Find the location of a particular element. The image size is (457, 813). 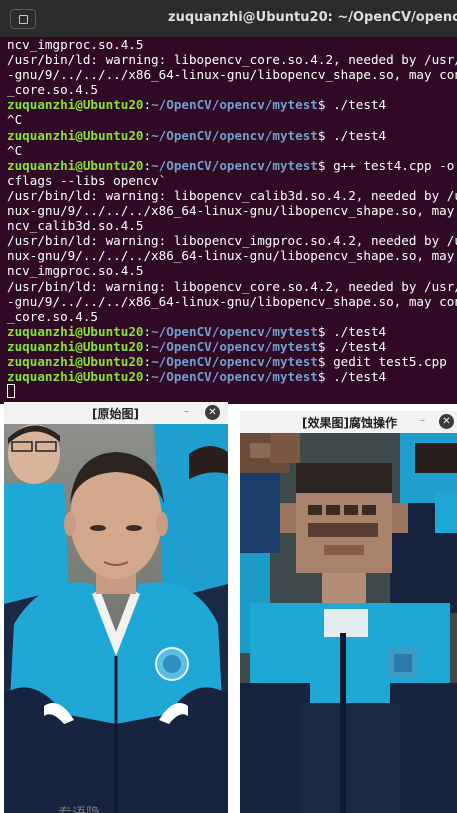

text-cursor is located at coordinates (11, 391).